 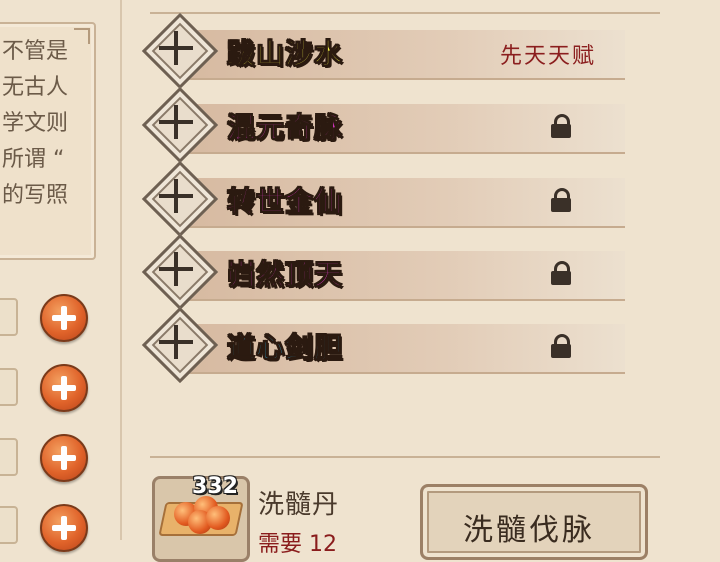 What do you see at coordinates (299, 505) in the screenshot?
I see `item-name: 洗髓丹` at bounding box center [299, 505].